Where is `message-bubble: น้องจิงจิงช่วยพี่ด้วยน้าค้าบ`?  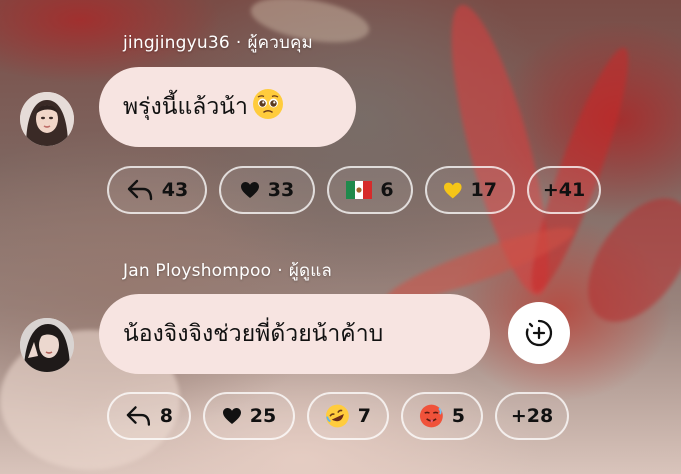
message-bubble: น้องจิงจิงช่วยพี่ด้วยน้าค้าบ is located at coordinates (294, 334).